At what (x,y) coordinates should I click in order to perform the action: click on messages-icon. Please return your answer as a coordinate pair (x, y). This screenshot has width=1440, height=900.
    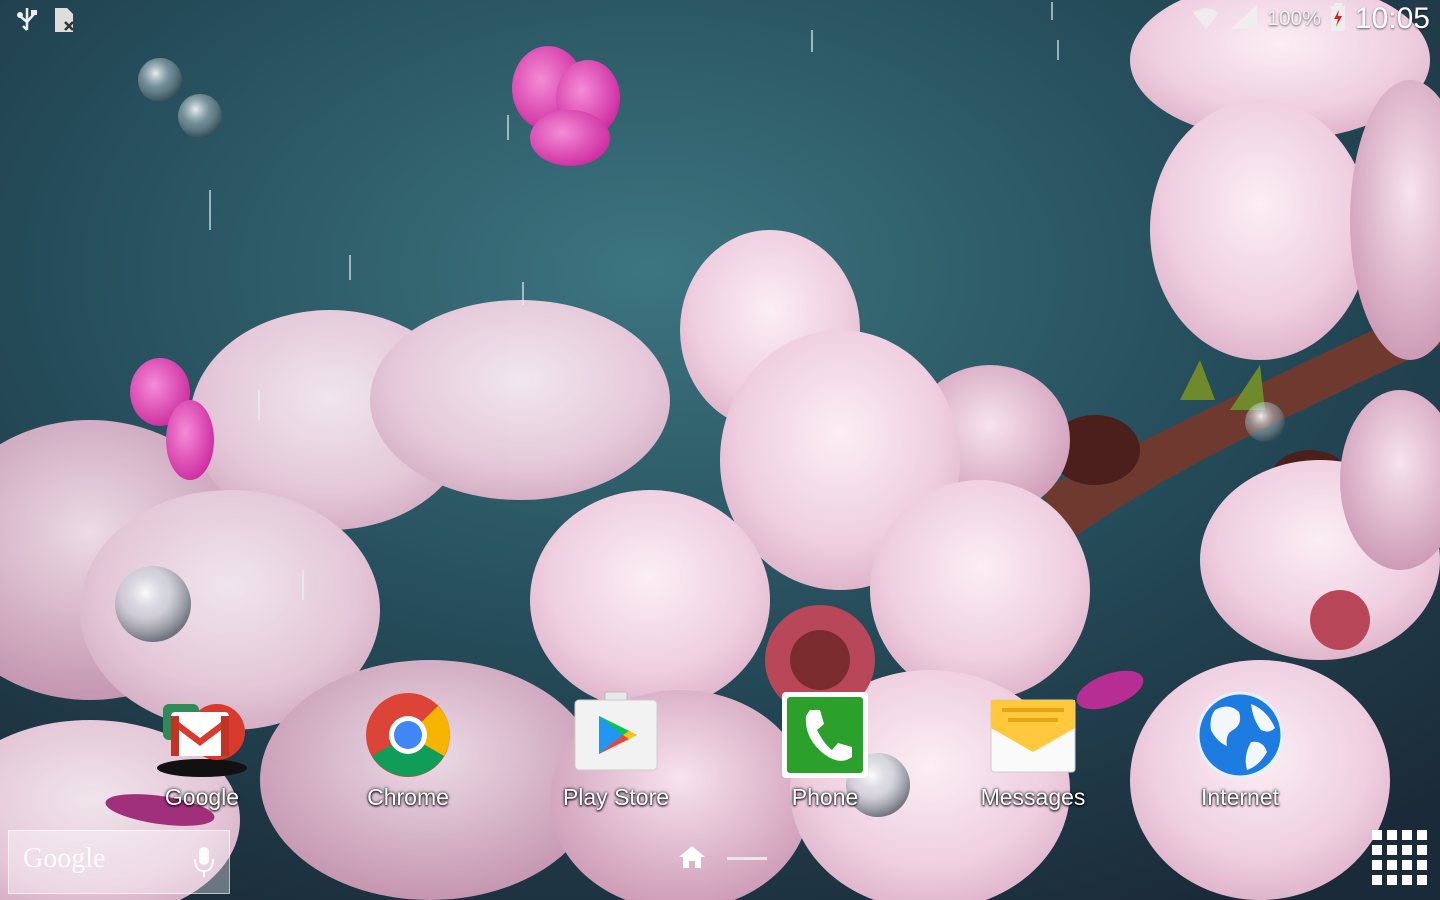
    Looking at the image, I should click on (1033, 735).